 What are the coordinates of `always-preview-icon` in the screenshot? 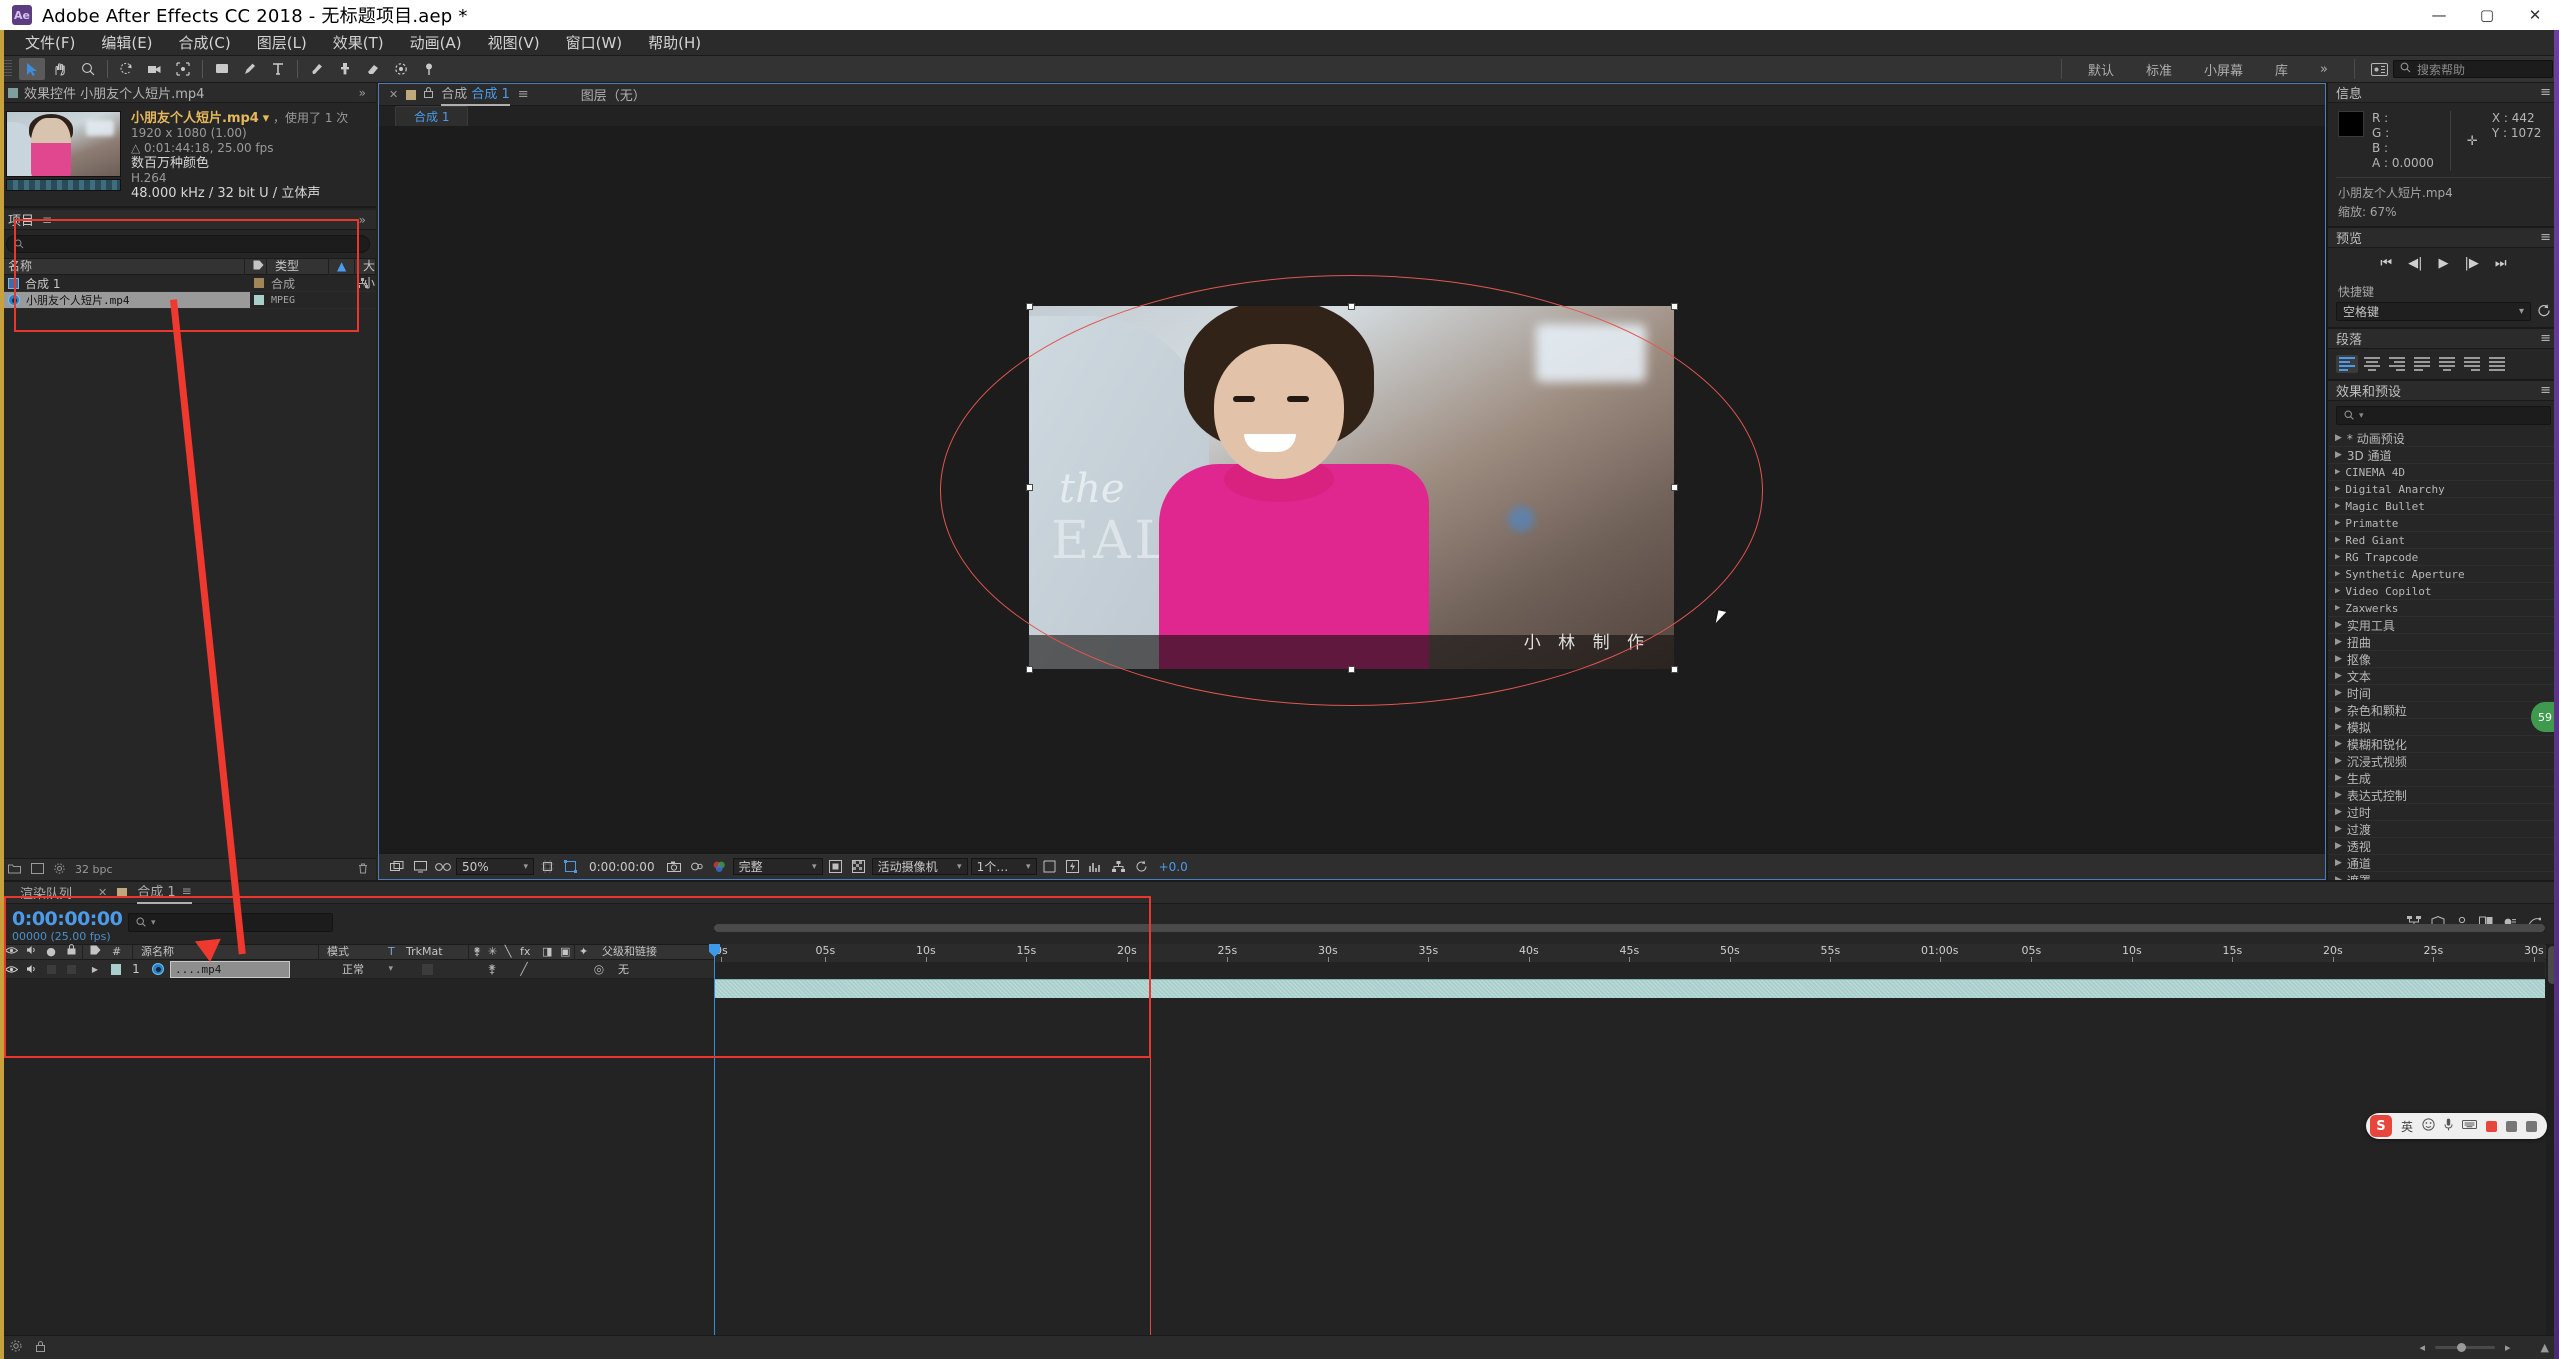 It's located at (397, 867).